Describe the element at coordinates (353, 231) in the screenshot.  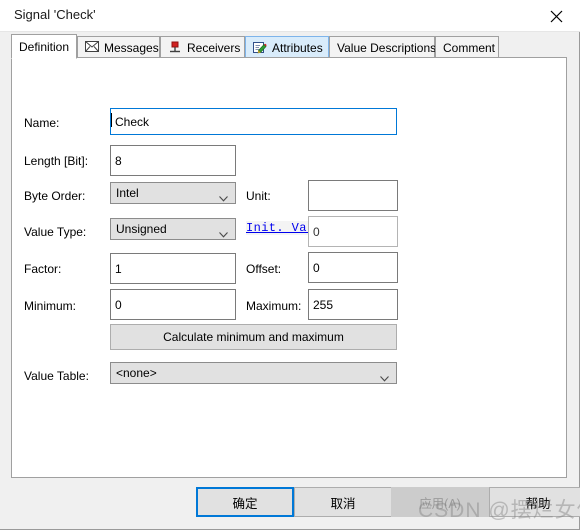
I see `init-value-input` at that location.